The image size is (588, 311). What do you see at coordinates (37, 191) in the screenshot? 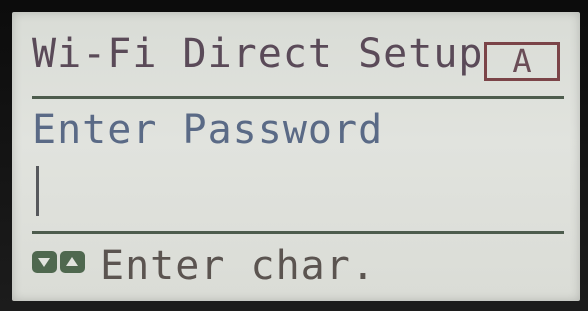
I see `text-cursor` at bounding box center [37, 191].